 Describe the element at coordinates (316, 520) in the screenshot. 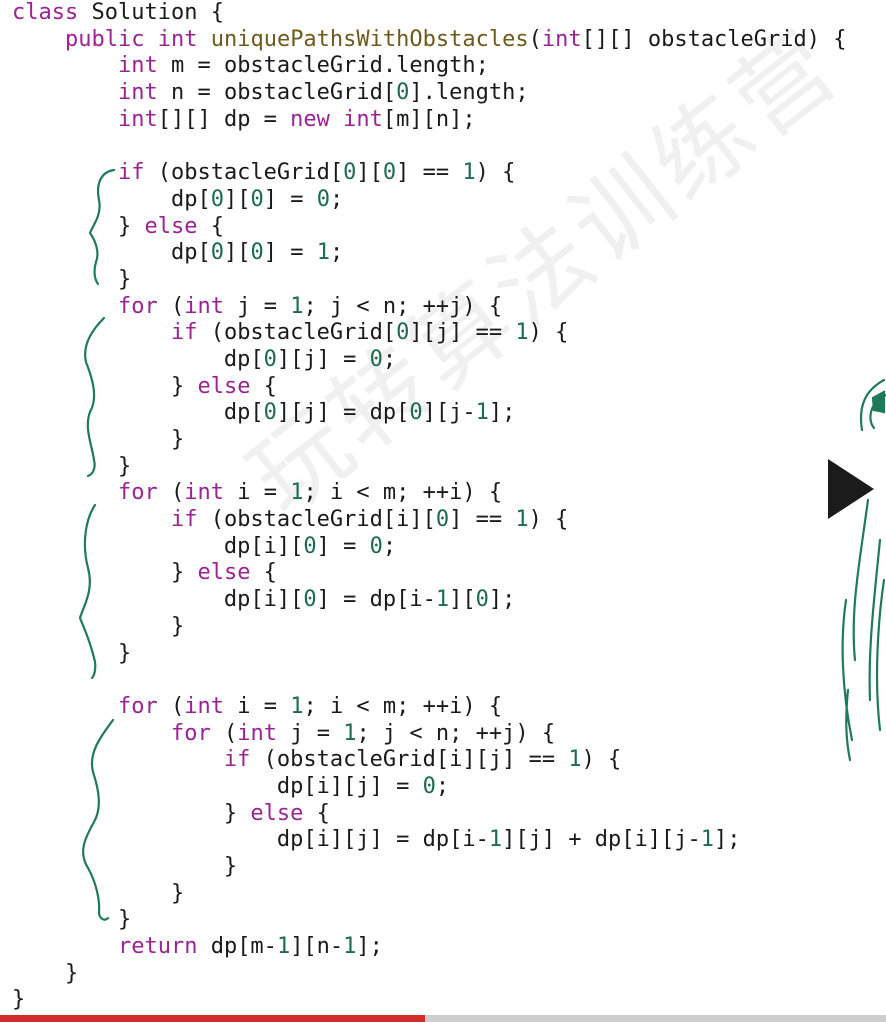

I see `code-text: (obstacleGrid[i][` at that location.